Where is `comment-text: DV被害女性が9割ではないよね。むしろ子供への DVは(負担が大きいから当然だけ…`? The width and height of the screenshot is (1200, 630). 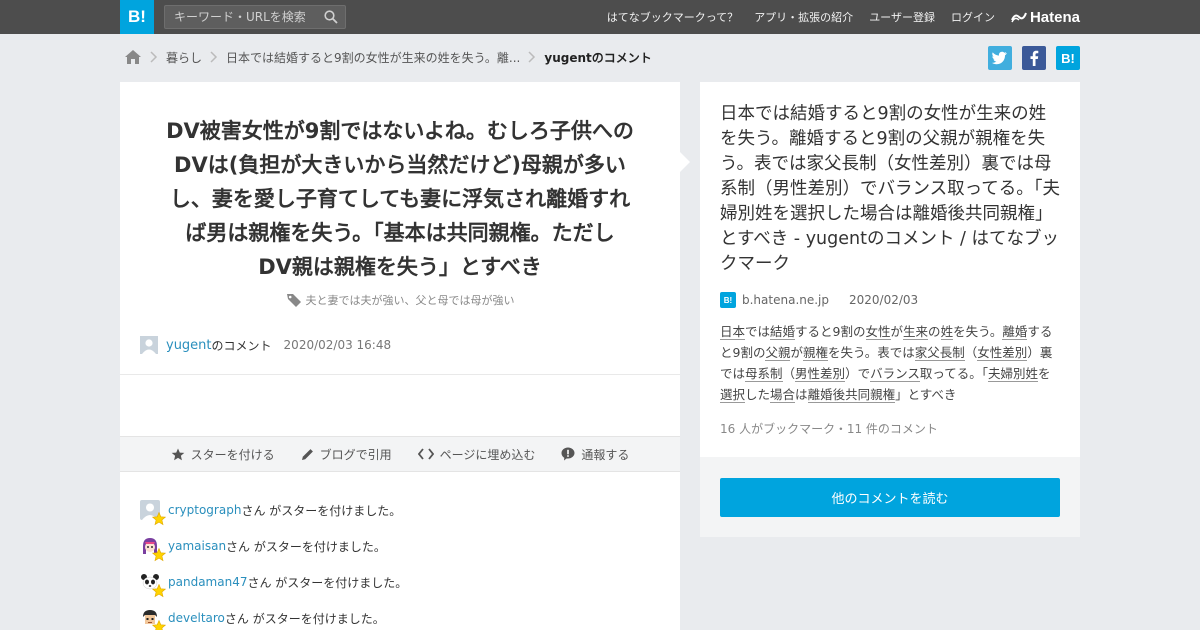 comment-text: DV被害女性が9割ではないよね。むしろ子供への DVは(負担が大きいから当然だけ… is located at coordinates (400, 199).